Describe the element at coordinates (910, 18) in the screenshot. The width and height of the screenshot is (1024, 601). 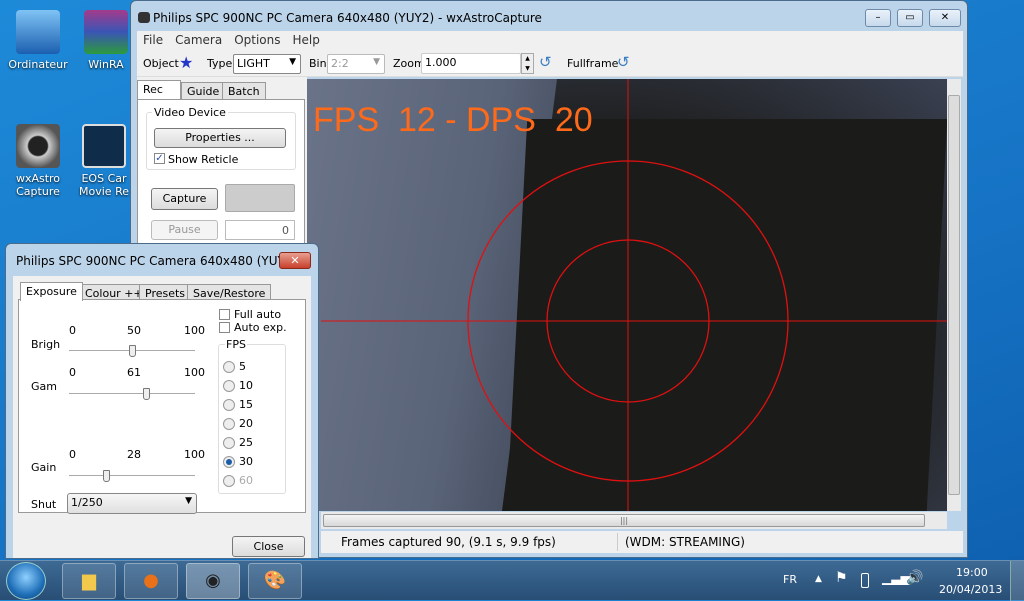
I see `maximize-button: ▭` at that location.